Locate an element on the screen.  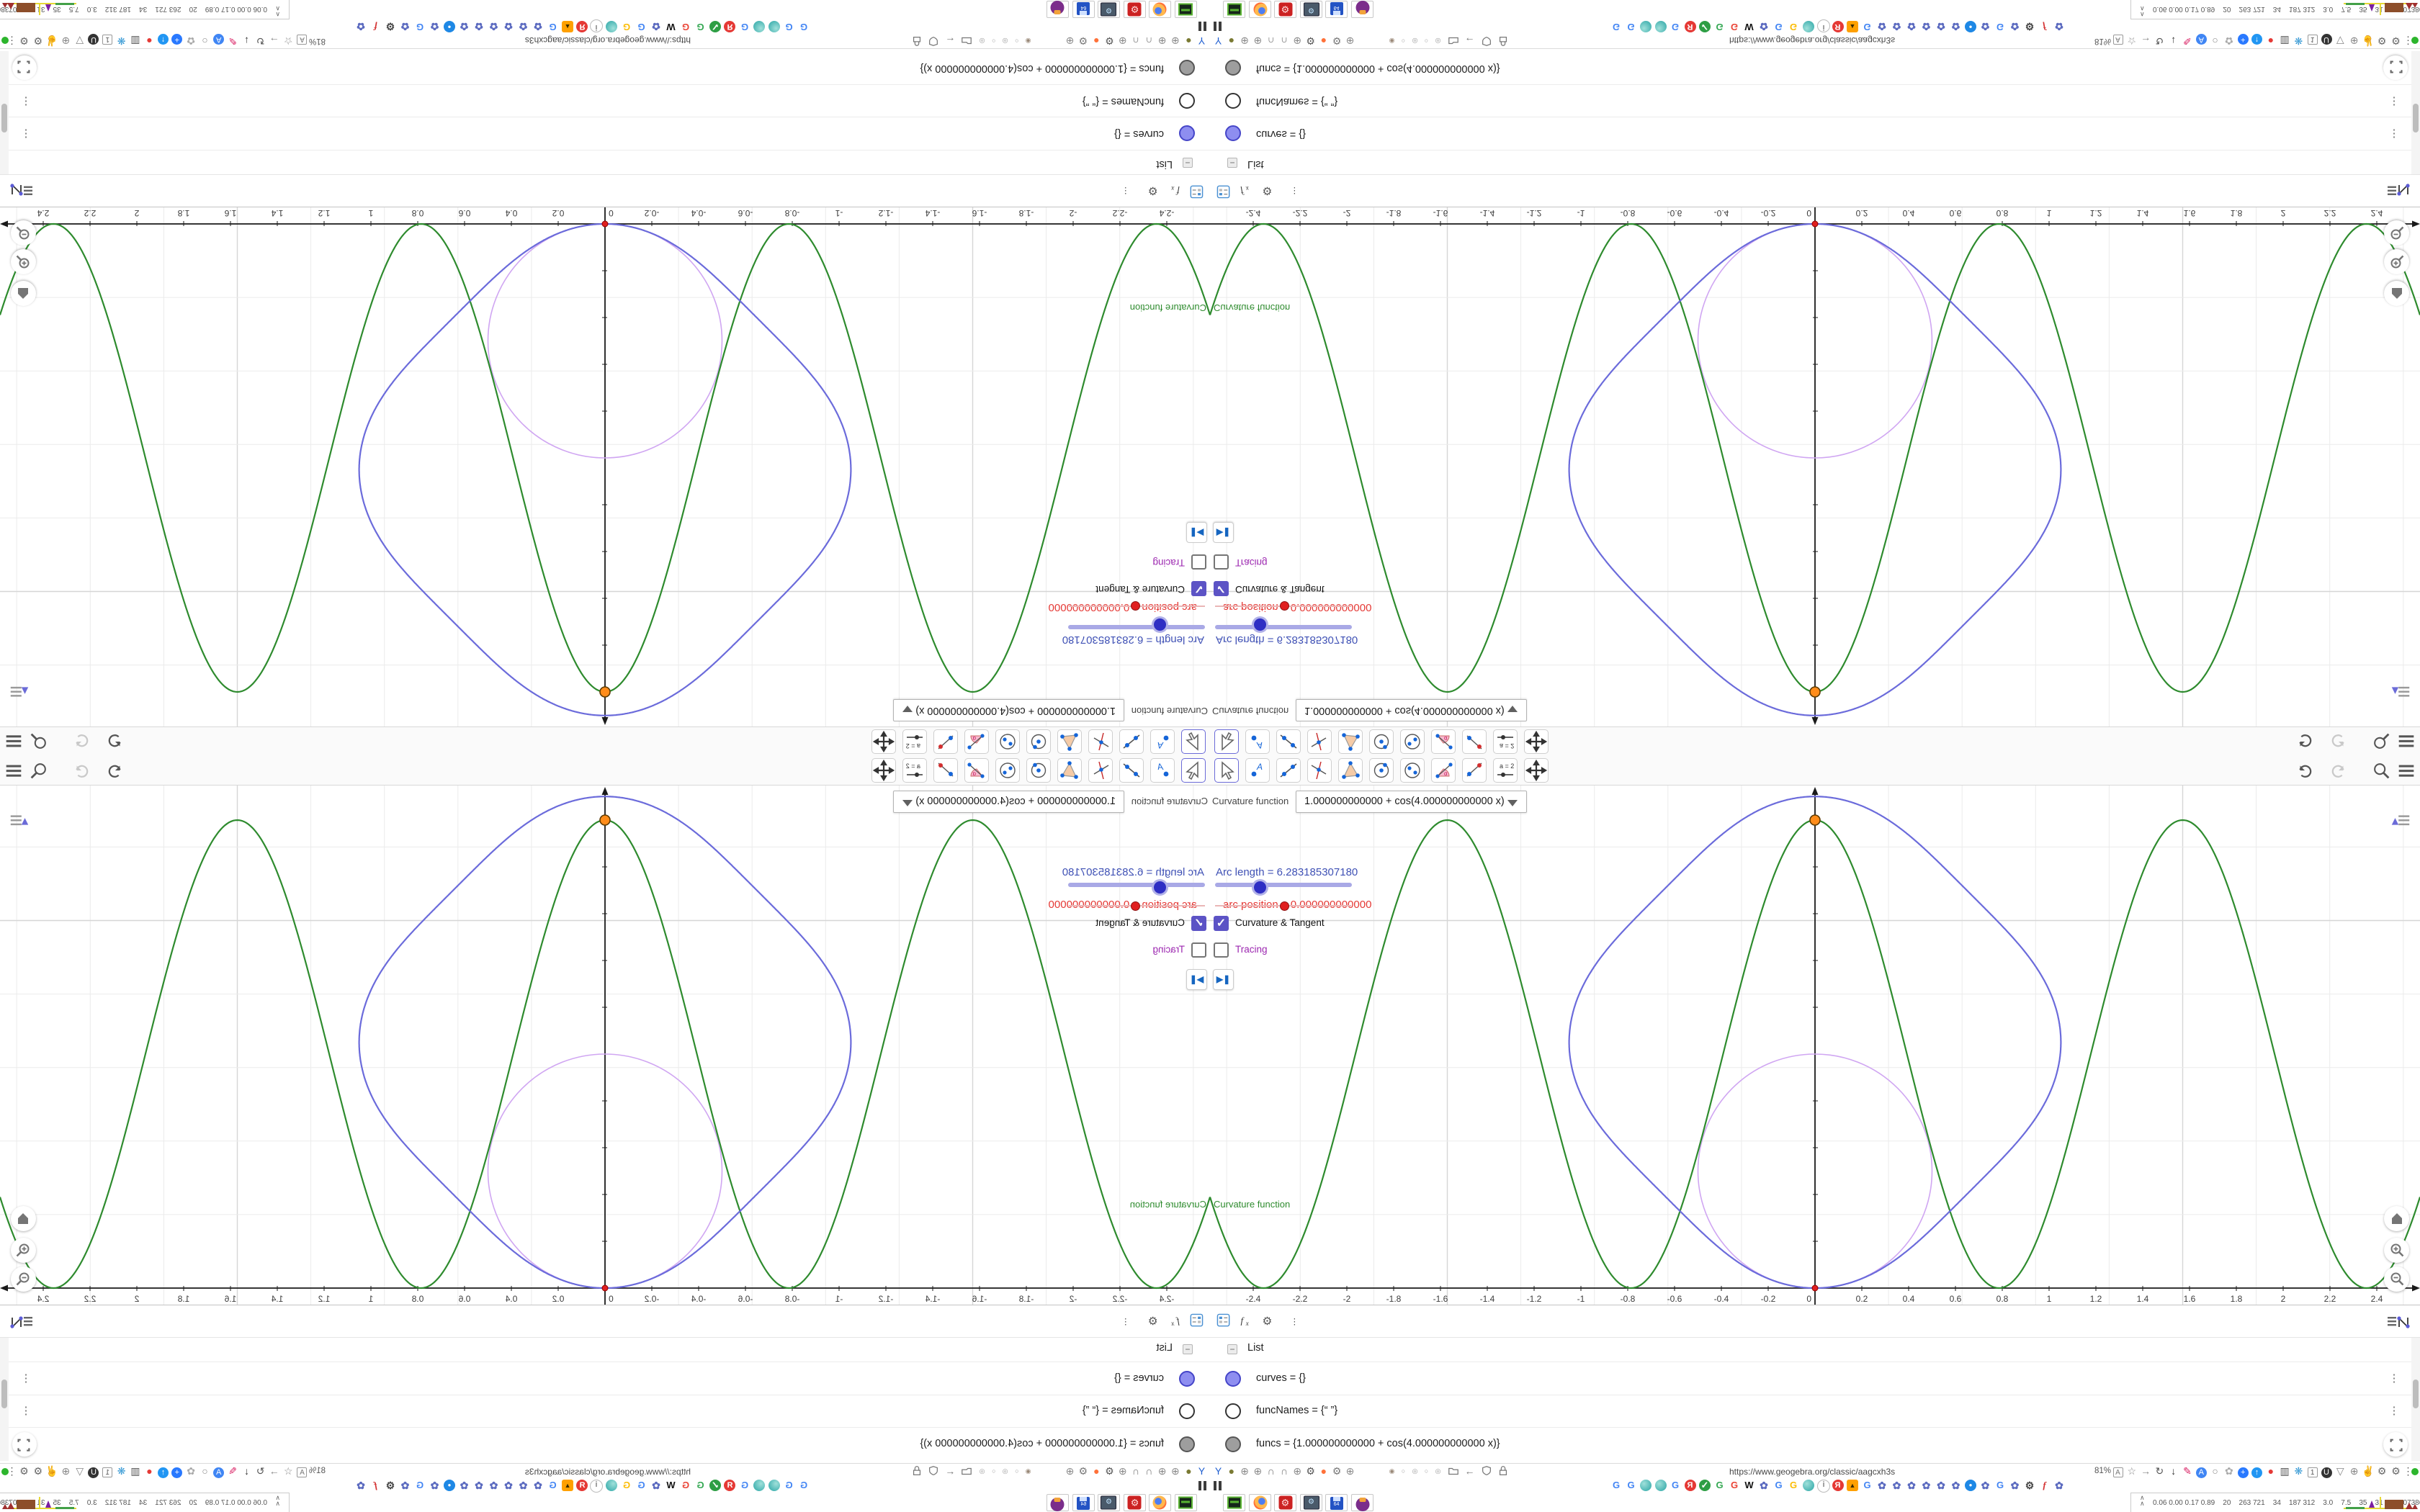
shield-extension-icon: ▽ is located at coordinates (2340, 41).